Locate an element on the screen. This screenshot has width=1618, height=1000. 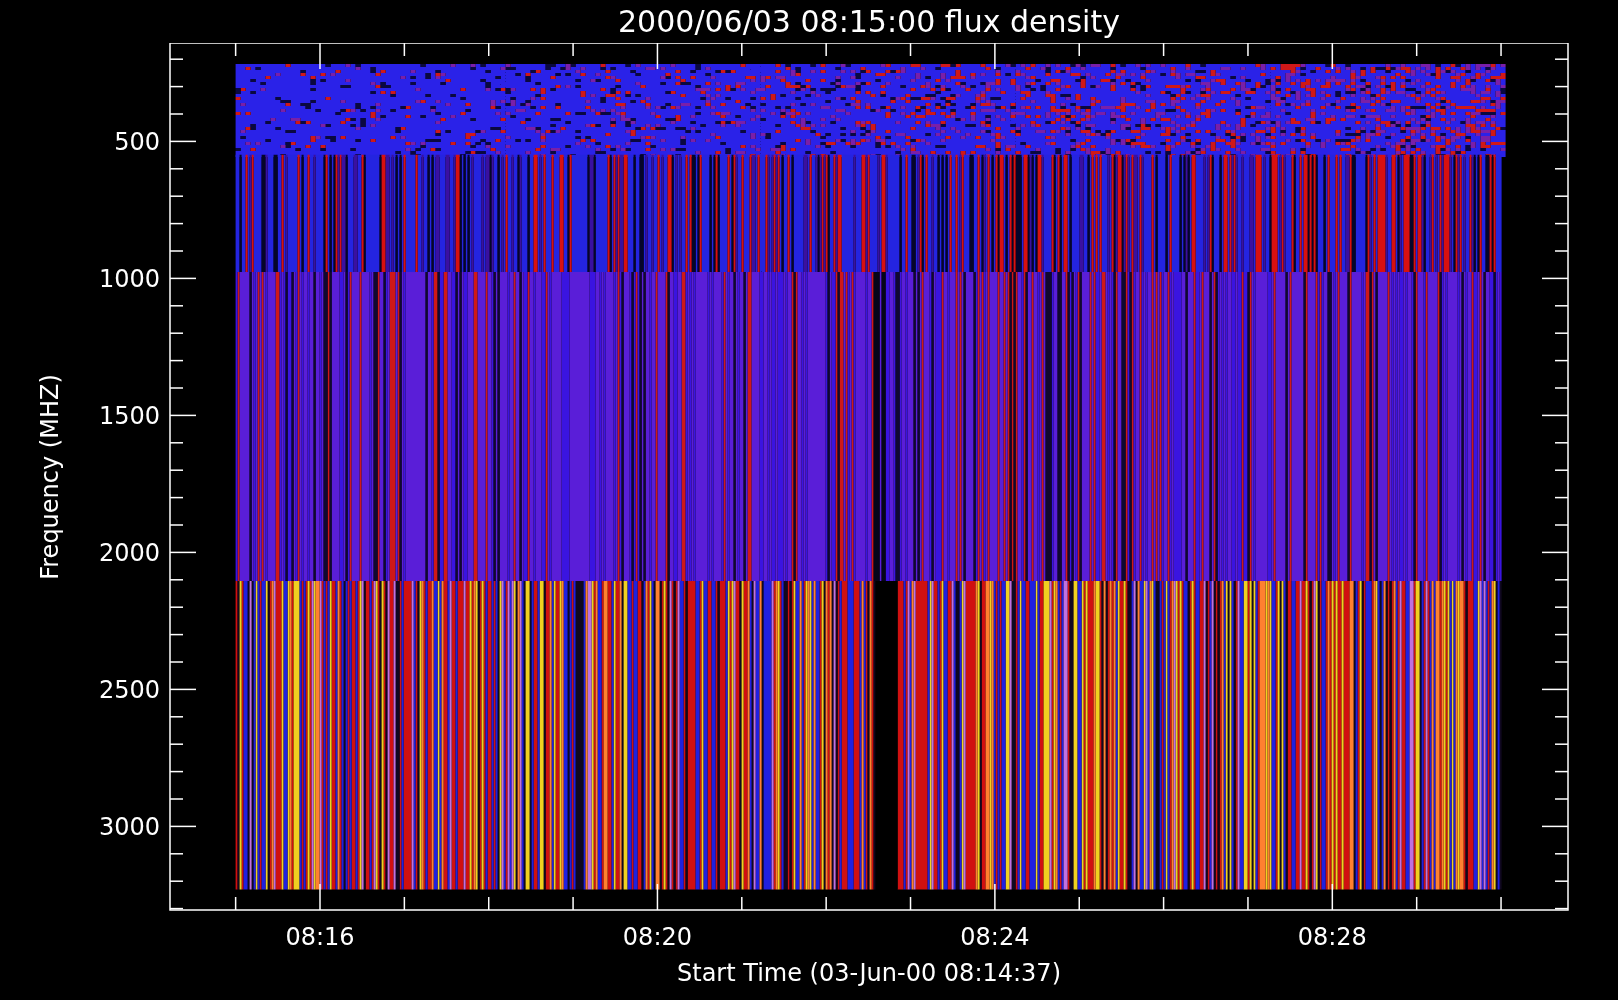
y-axis-label: Frequency (MHZ) is located at coordinates (50, 476).